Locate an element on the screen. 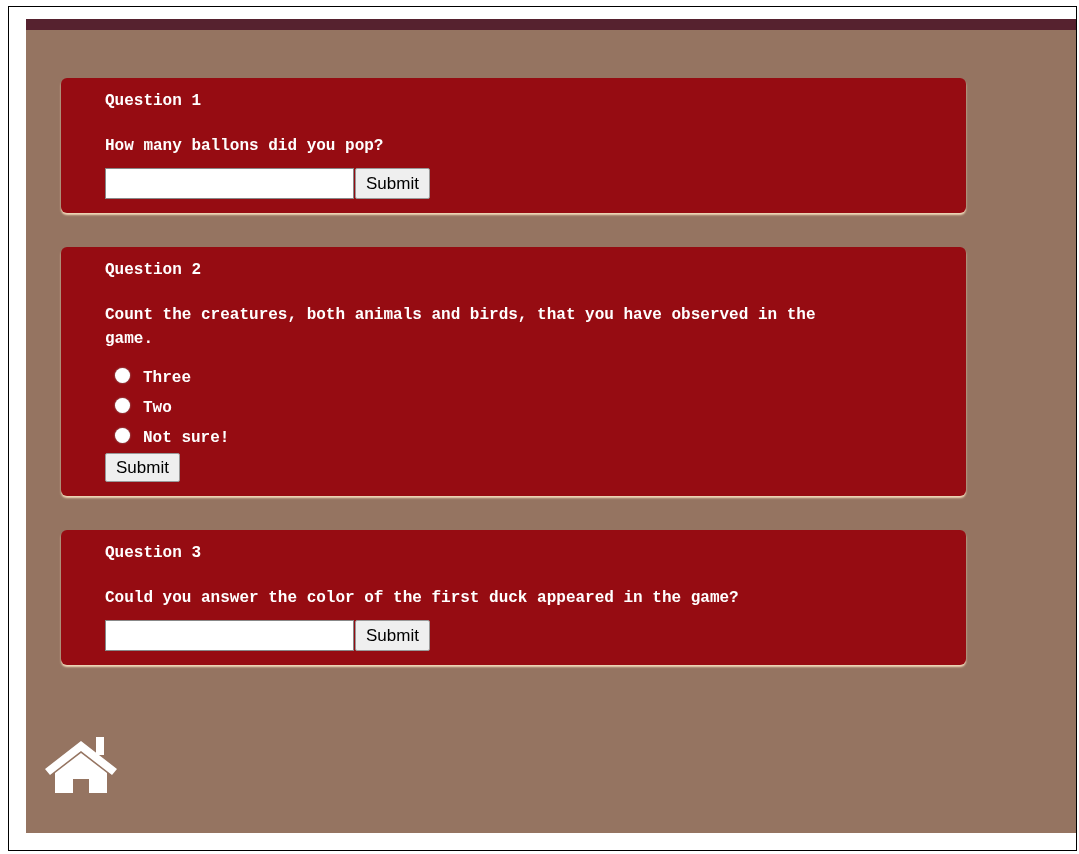 The height and width of the screenshot is (854, 1079). option-label: Two is located at coordinates (157, 408).